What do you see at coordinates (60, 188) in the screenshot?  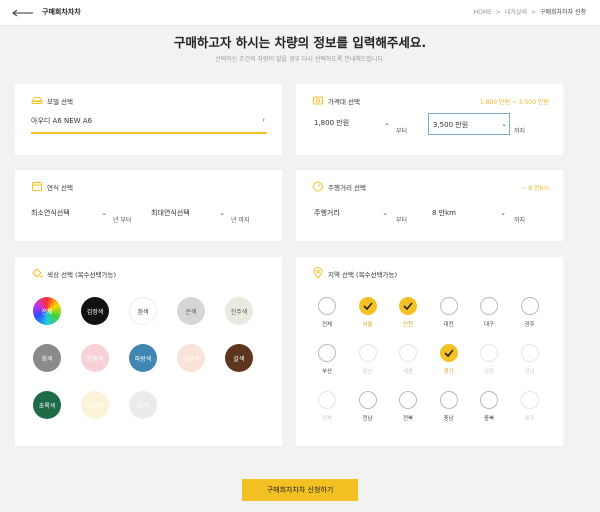 I see `year-card-title: 연식 선택` at bounding box center [60, 188].